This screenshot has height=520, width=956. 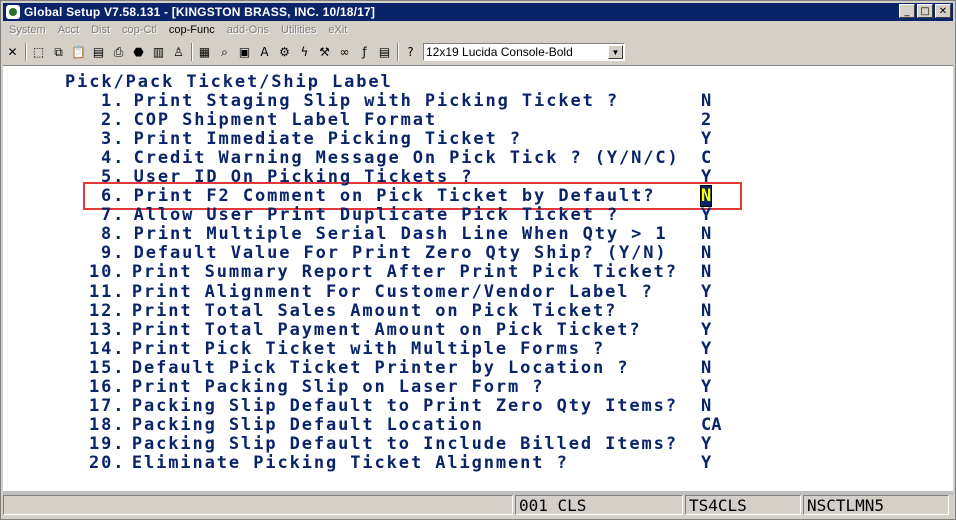 What do you see at coordinates (311, 139) in the screenshot?
I see `option-row: 3. Print Immediate Picking Ticket ?` at bounding box center [311, 139].